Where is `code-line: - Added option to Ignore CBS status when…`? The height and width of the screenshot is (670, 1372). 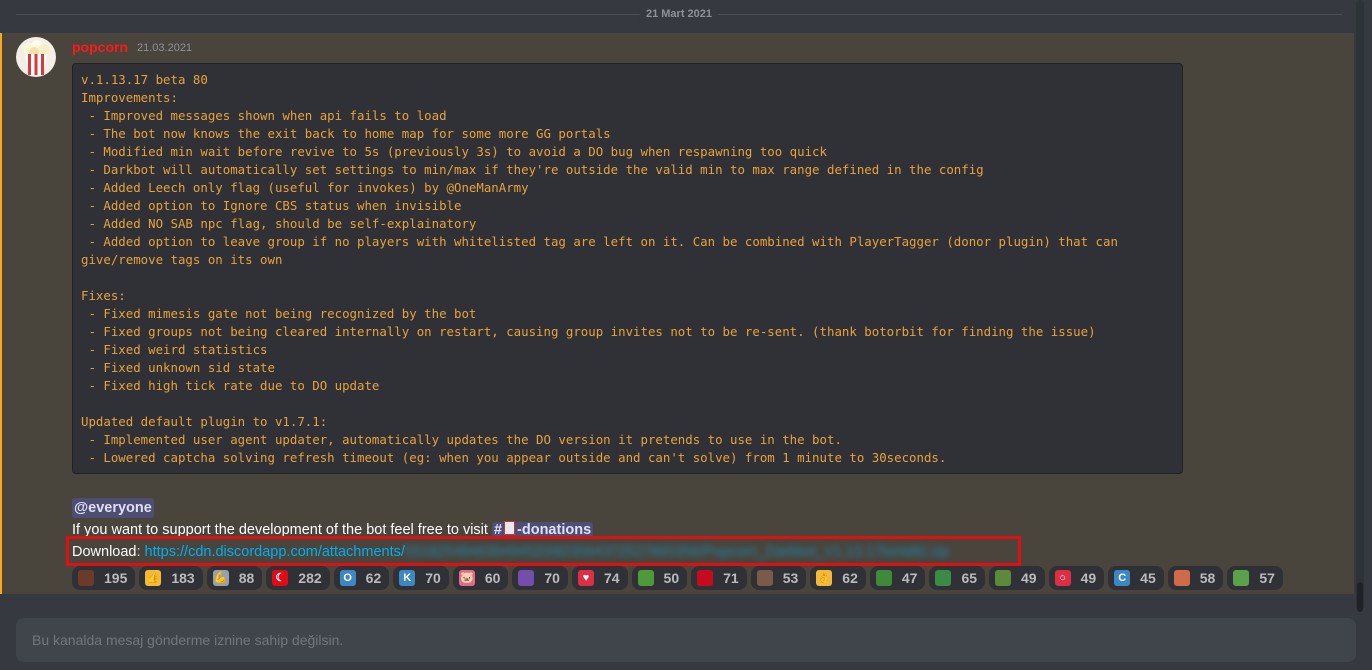
code-line: - Added option to Ignore CBS status when… is located at coordinates (271, 205).